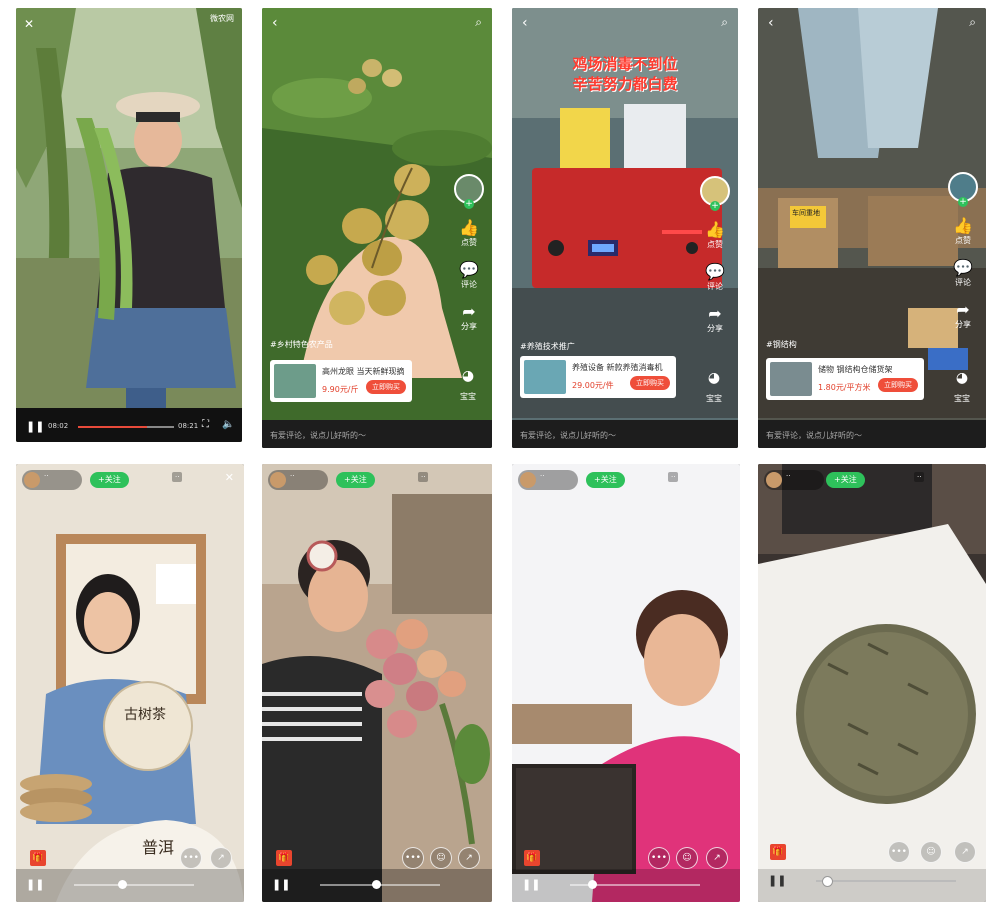 The image size is (1000, 909). Describe the element at coordinates (145, 715) in the screenshot. I see `tea-cake-calligraphy: 古树茶` at that location.